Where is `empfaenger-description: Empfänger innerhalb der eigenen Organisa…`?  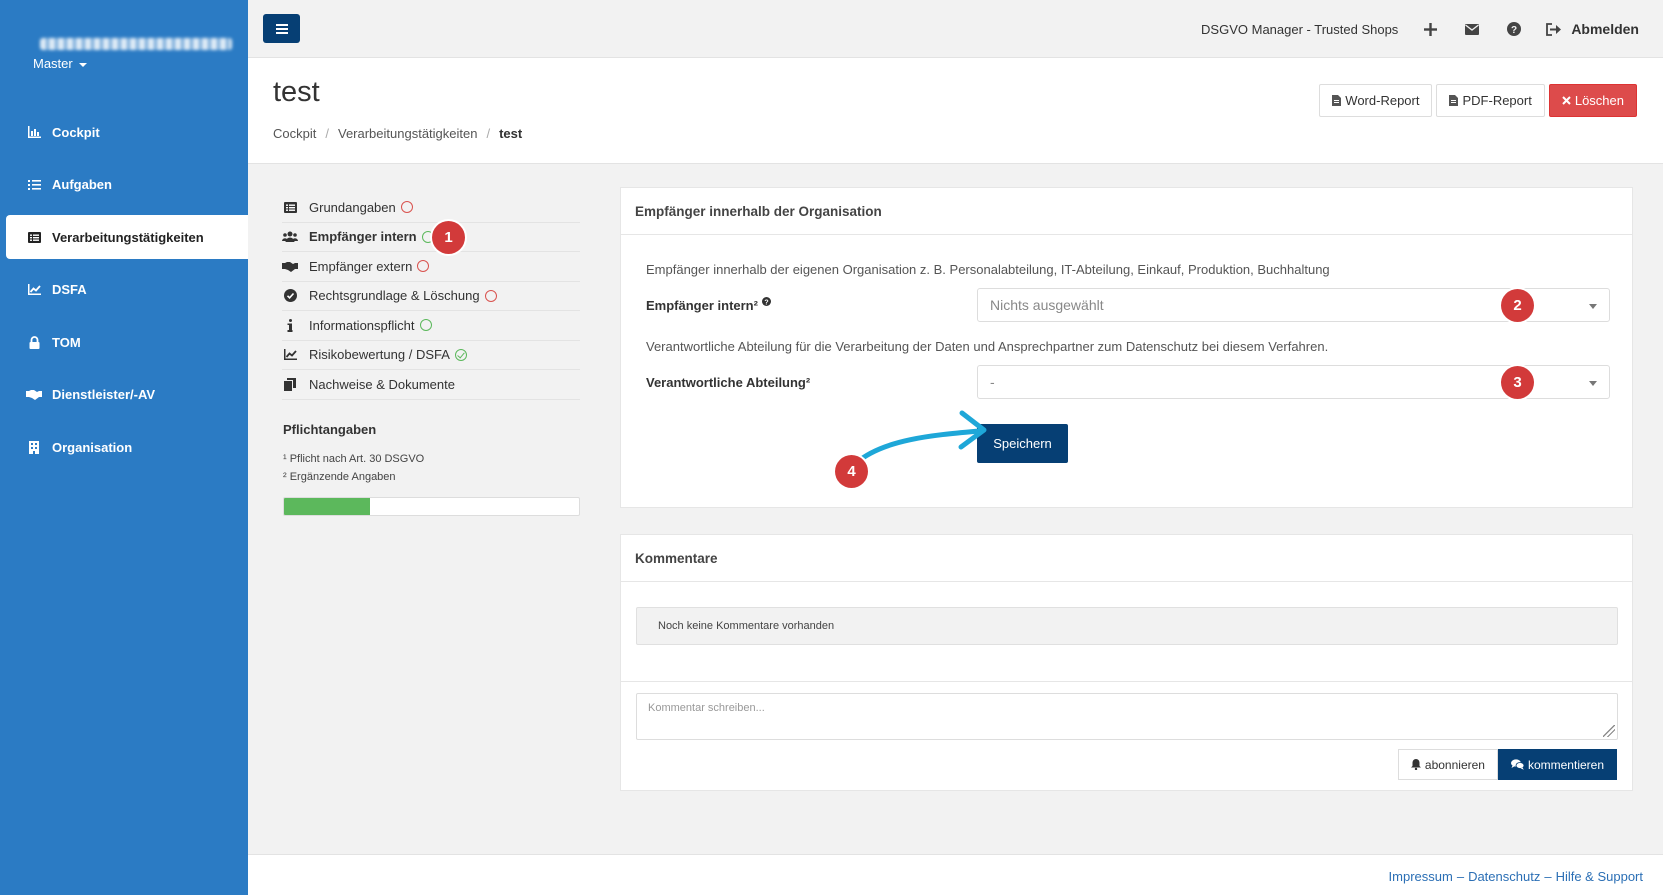
empfaenger-description: Empfänger innerhalb der eigenen Organisa… is located at coordinates (988, 269).